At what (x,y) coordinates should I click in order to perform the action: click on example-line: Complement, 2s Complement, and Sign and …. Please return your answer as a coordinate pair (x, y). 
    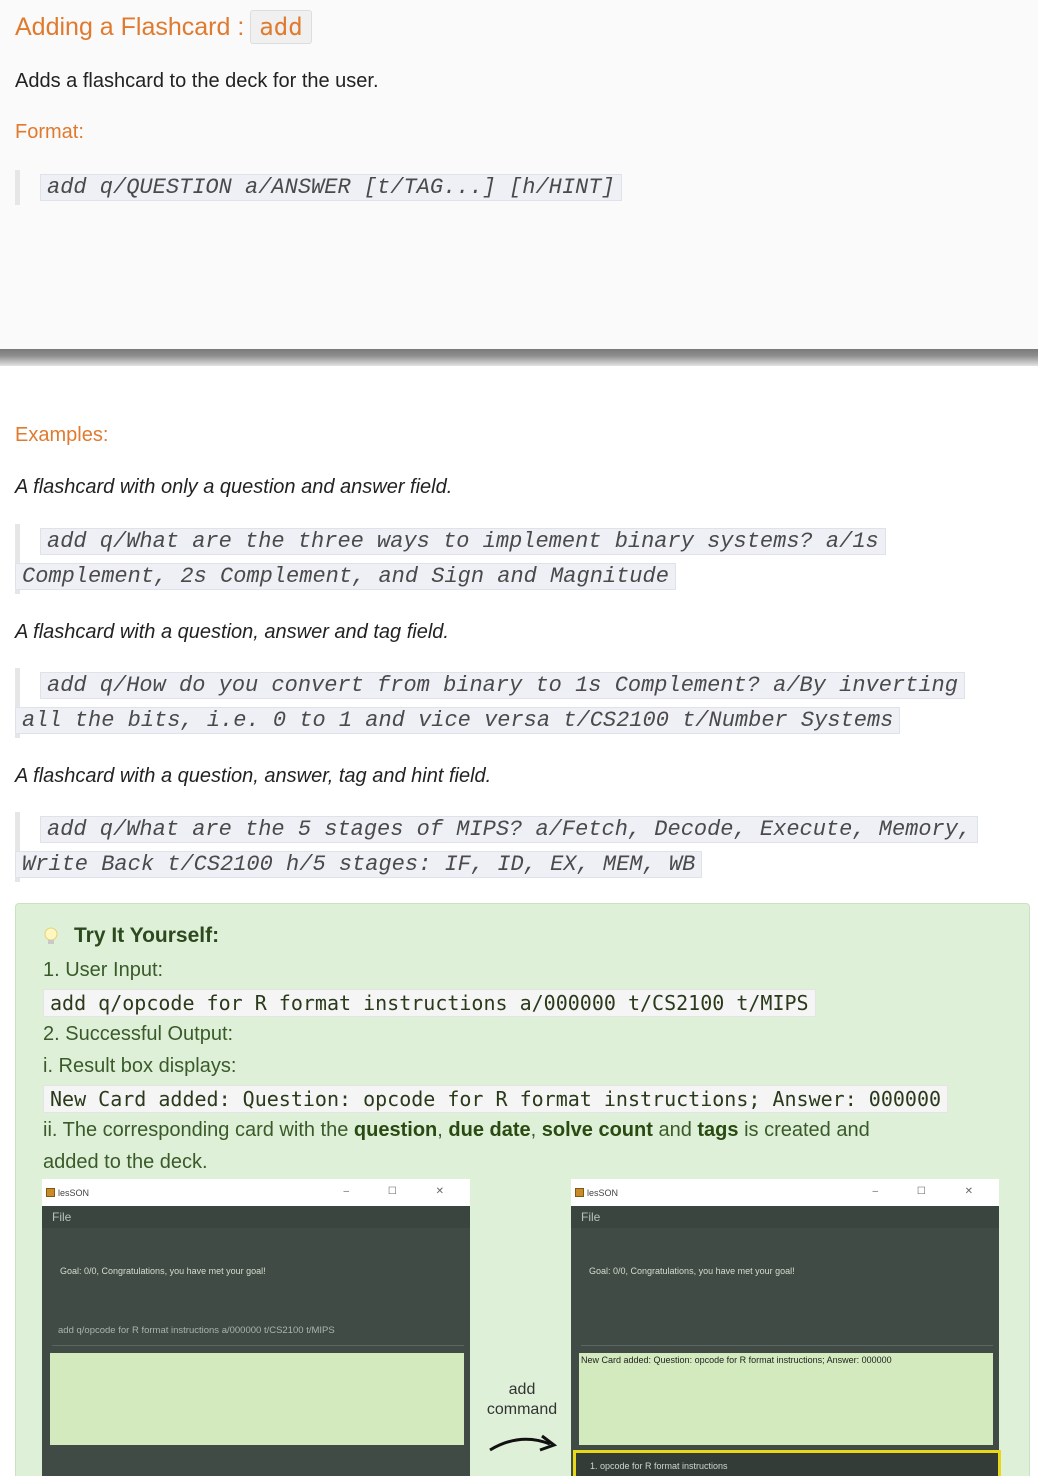
    Looking at the image, I should click on (345, 576).